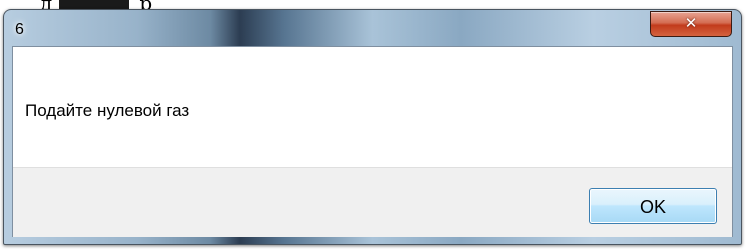  I want to click on close-icon: ✕, so click(691, 23).